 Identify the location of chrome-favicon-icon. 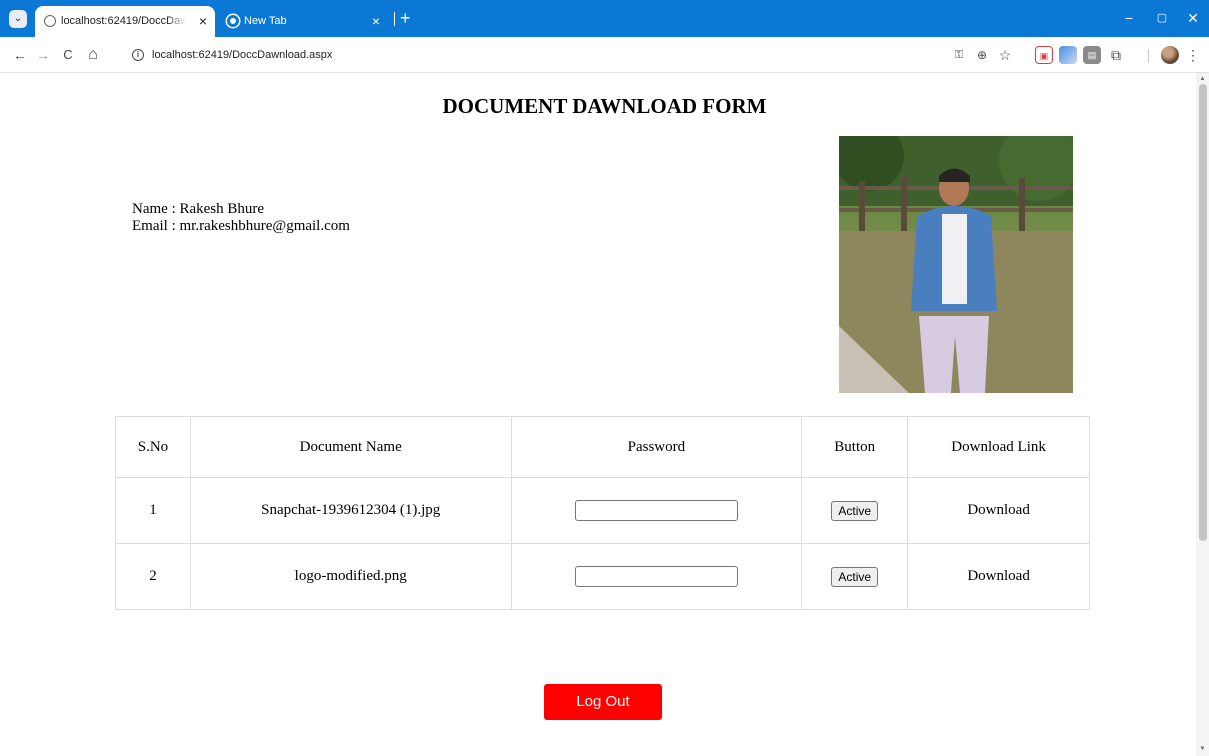
(233, 21).